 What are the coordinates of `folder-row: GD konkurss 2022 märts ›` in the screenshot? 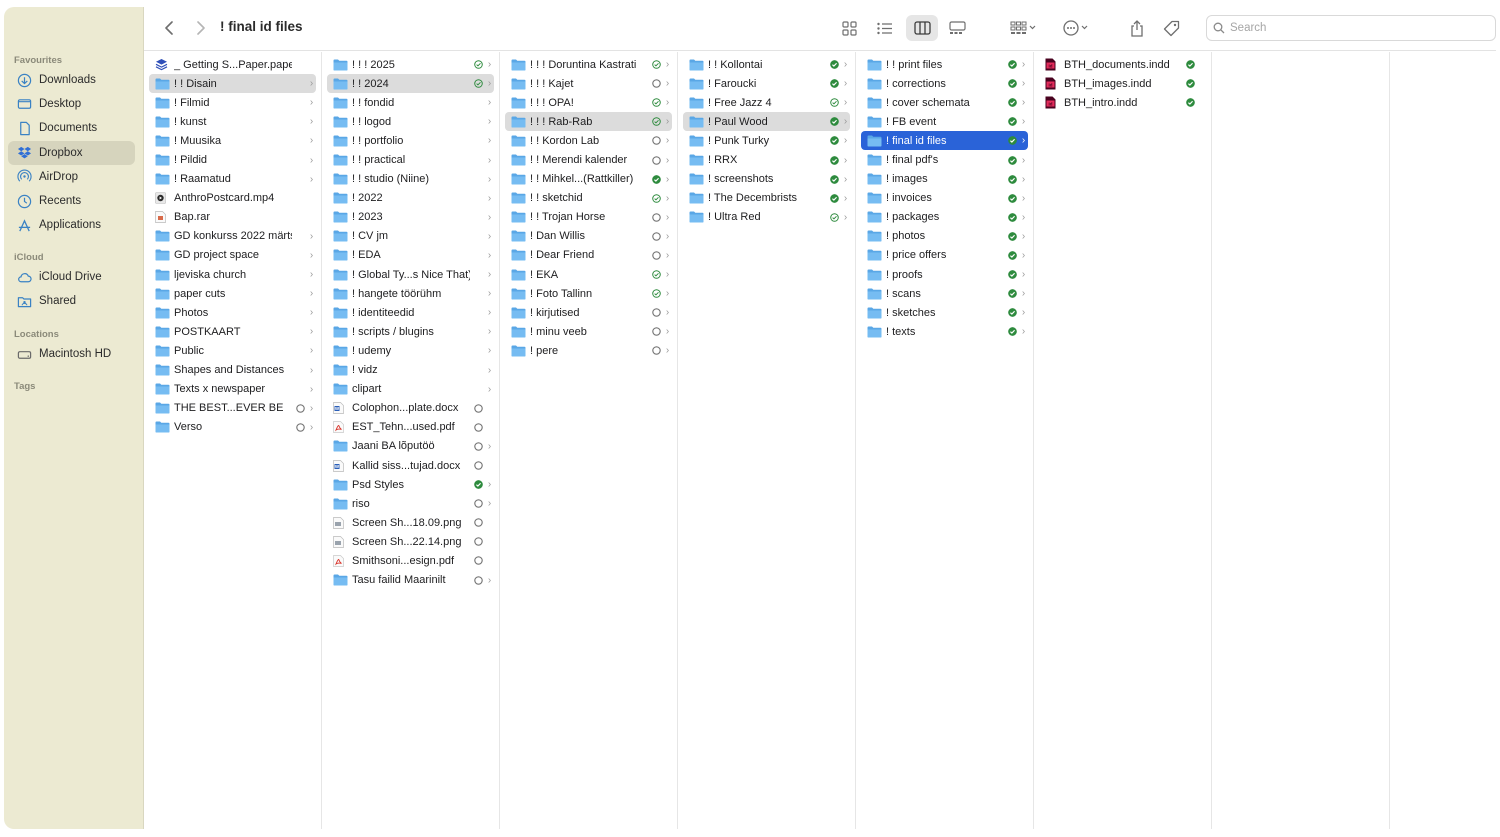 It's located at (232, 236).